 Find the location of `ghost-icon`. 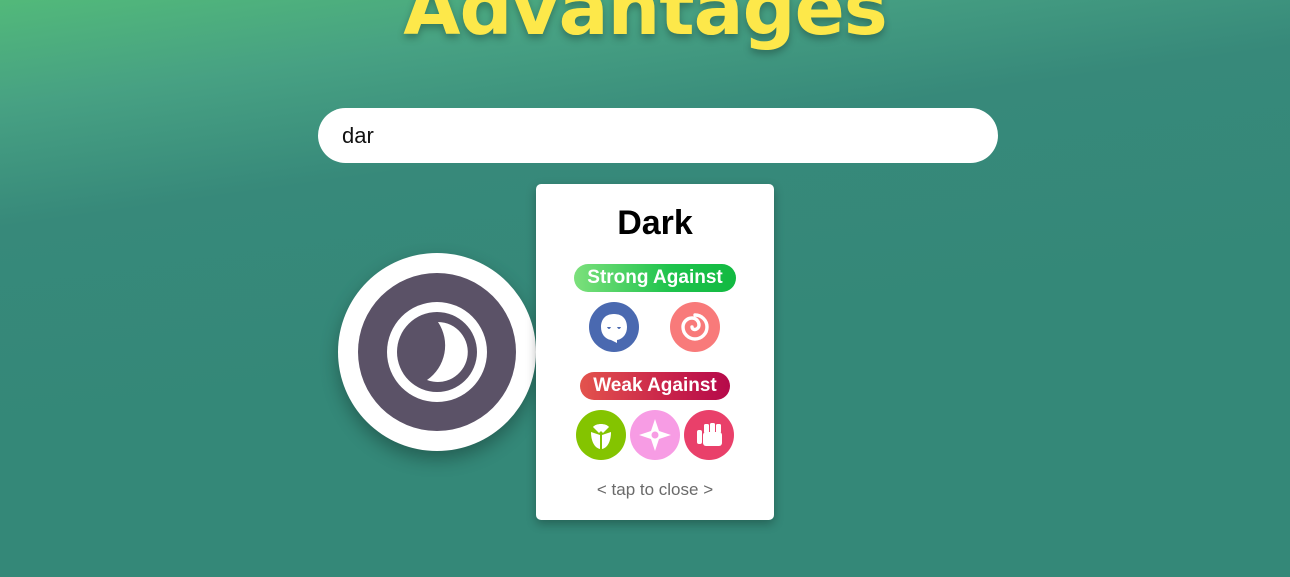

ghost-icon is located at coordinates (614, 327).